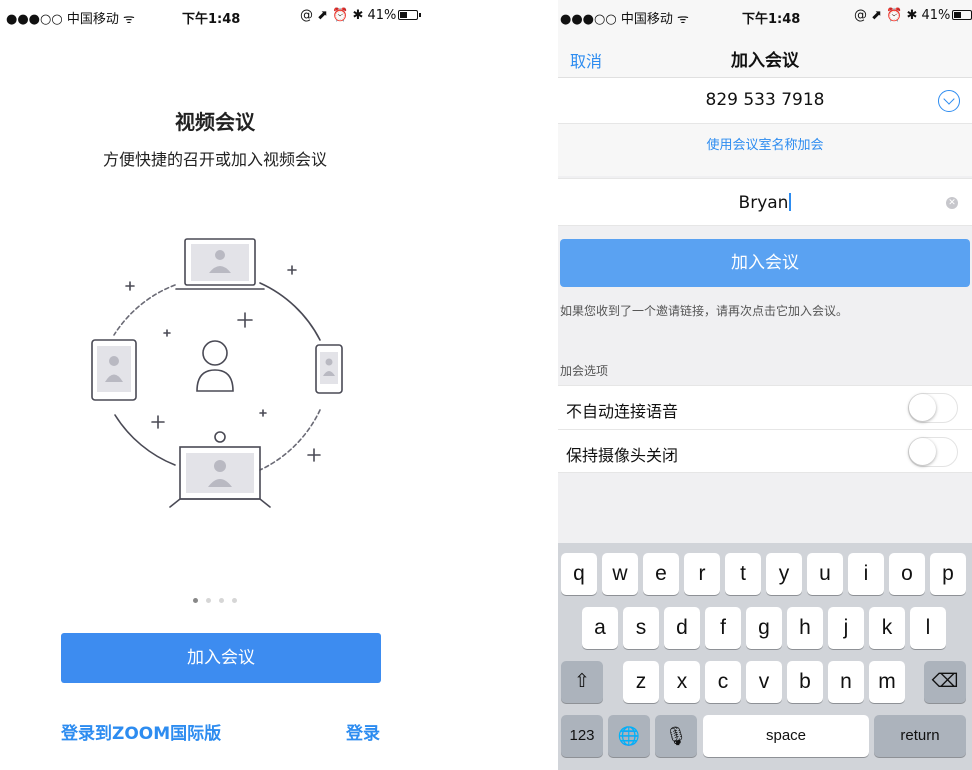 The height and width of the screenshot is (770, 972). I want to click on page-subtitle: 方便快捷的召开或加入视频会议, so click(214, 159).